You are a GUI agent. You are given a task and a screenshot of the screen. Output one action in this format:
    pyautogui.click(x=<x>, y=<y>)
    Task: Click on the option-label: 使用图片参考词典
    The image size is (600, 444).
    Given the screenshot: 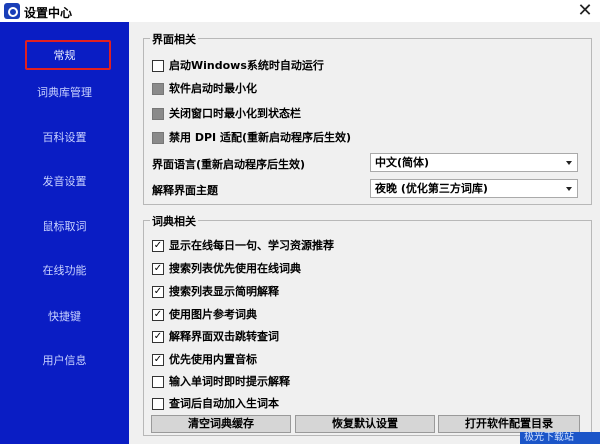 What is the action you would take?
    pyautogui.click(x=213, y=314)
    